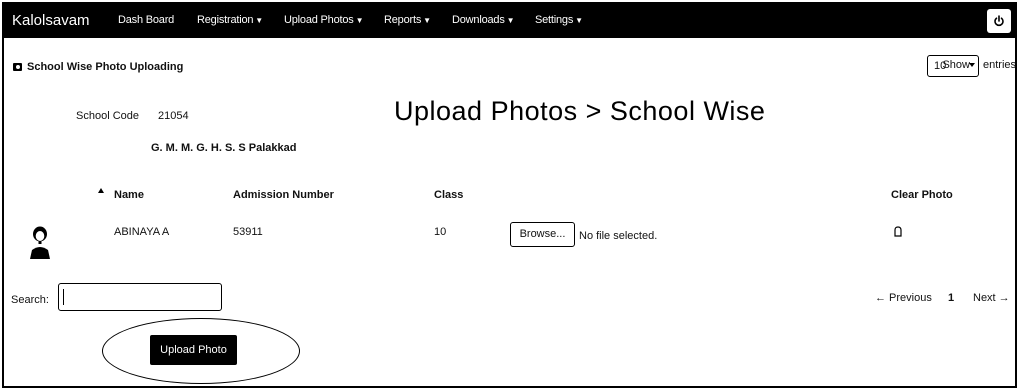 The height and width of the screenshot is (392, 1021). What do you see at coordinates (193, 350) in the screenshot?
I see `upload-photo-button: Upload Photo` at bounding box center [193, 350].